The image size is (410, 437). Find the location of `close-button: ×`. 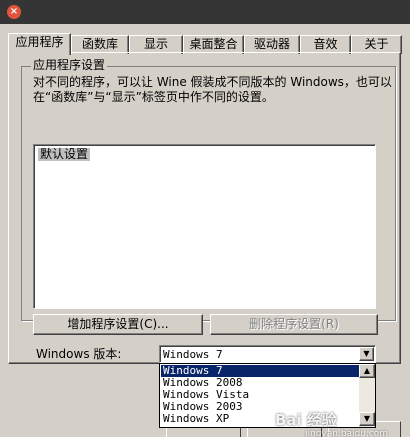

close-button: × is located at coordinates (14, 12).